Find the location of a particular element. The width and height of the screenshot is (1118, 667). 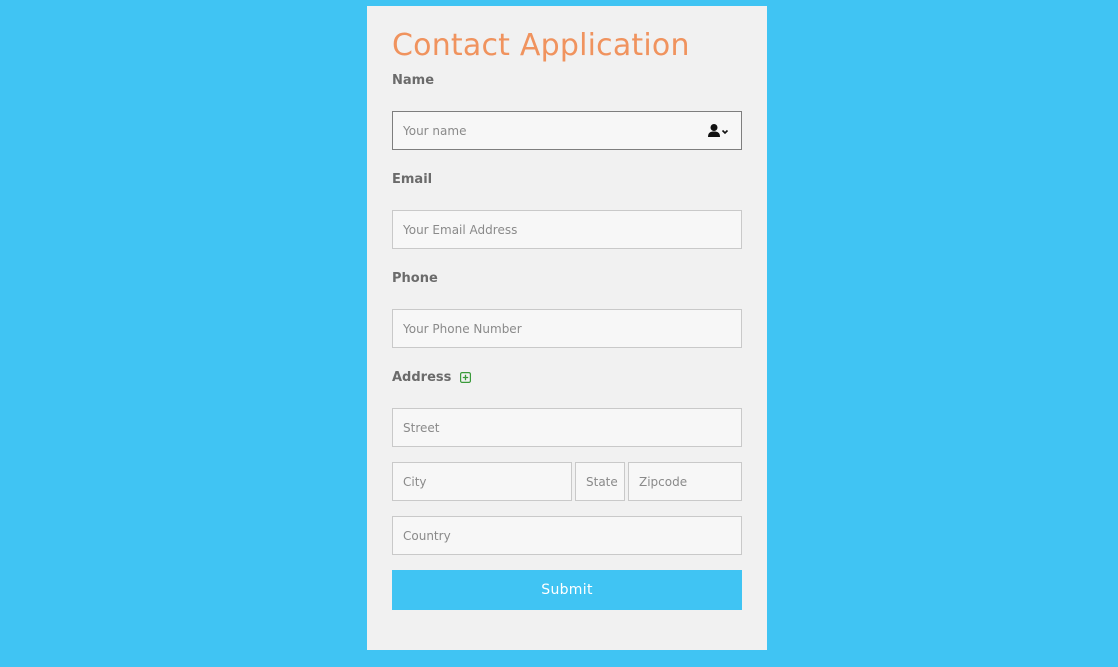

email-input is located at coordinates (567, 229).